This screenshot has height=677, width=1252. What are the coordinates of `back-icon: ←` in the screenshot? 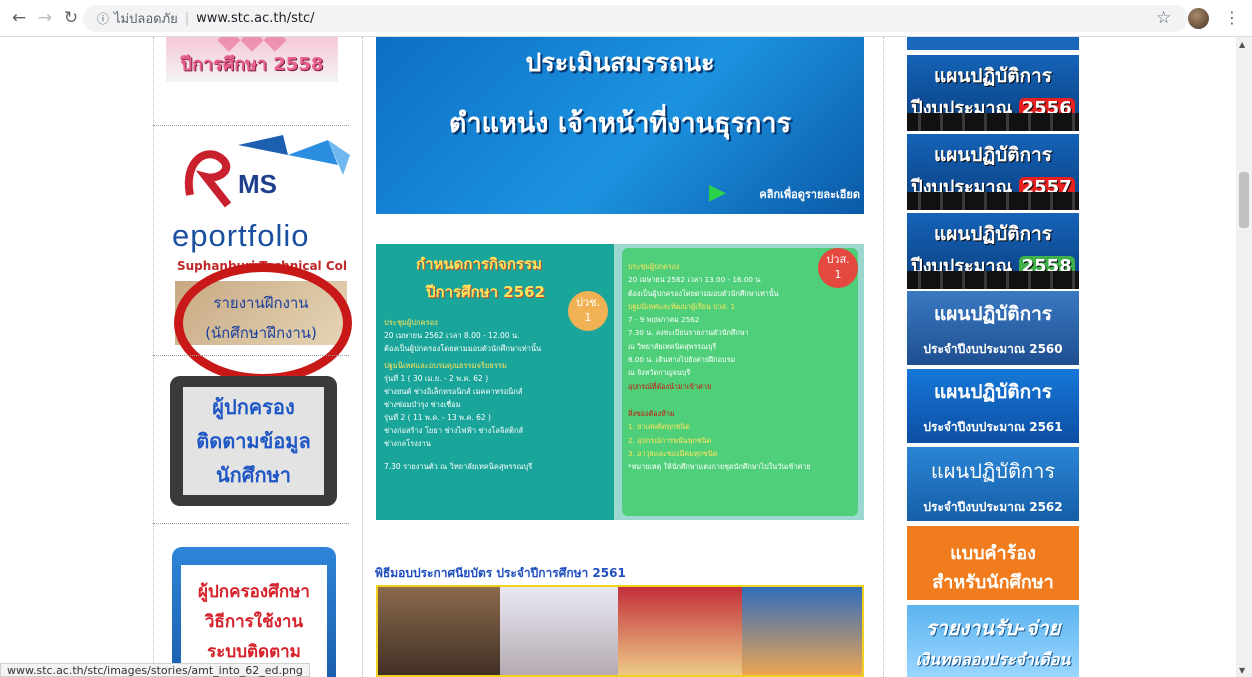 It's located at (19, 18).